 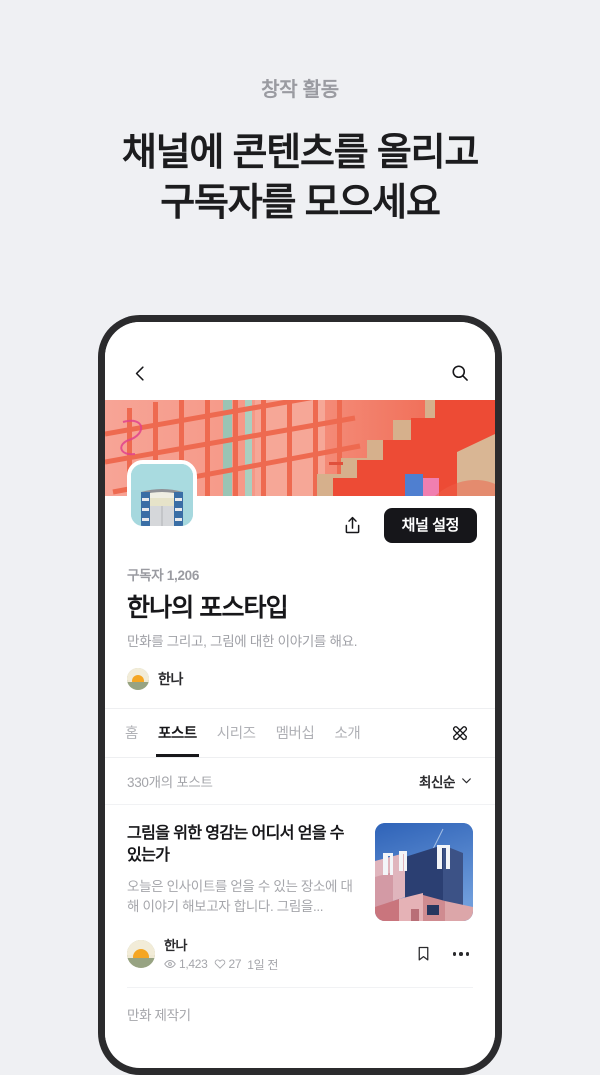 I want to click on heart-icon, so click(x=220, y=964).